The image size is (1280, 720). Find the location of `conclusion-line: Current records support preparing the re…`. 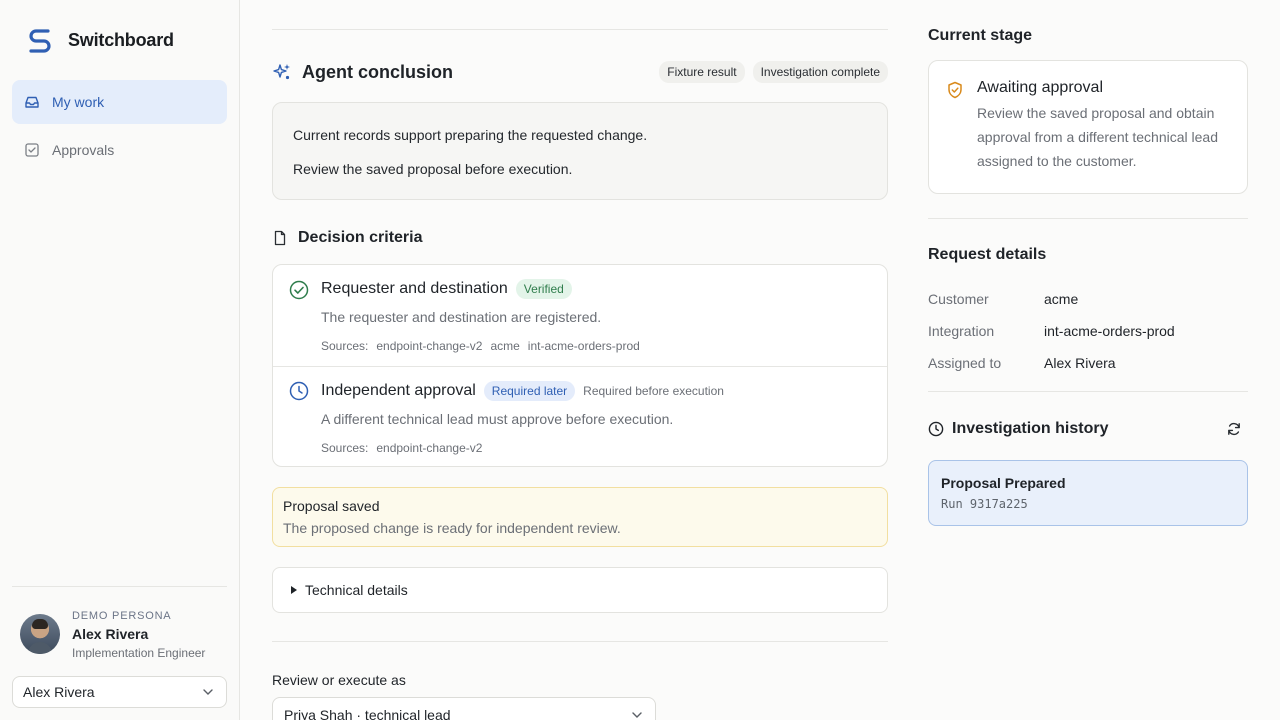

conclusion-line: Current records support preparing the re… is located at coordinates (470, 135).